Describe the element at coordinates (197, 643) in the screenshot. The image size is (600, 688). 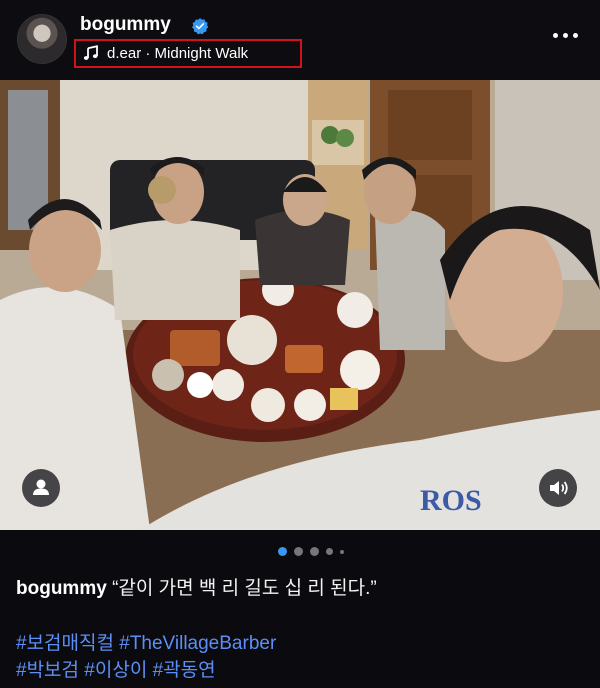
I see `hashtag-link: #TheVillageBarber` at that location.